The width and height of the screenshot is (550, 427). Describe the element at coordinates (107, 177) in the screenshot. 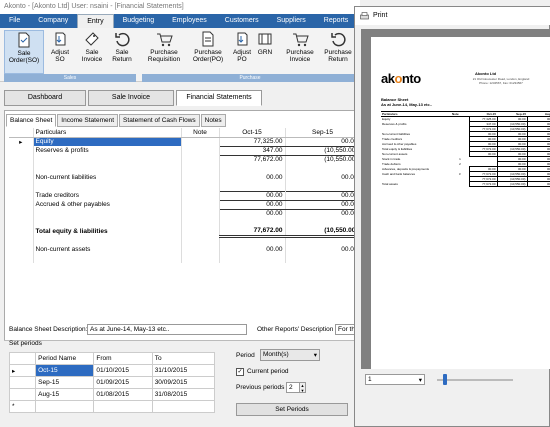

I see `grid-cell: Non-current liabilities` at that location.